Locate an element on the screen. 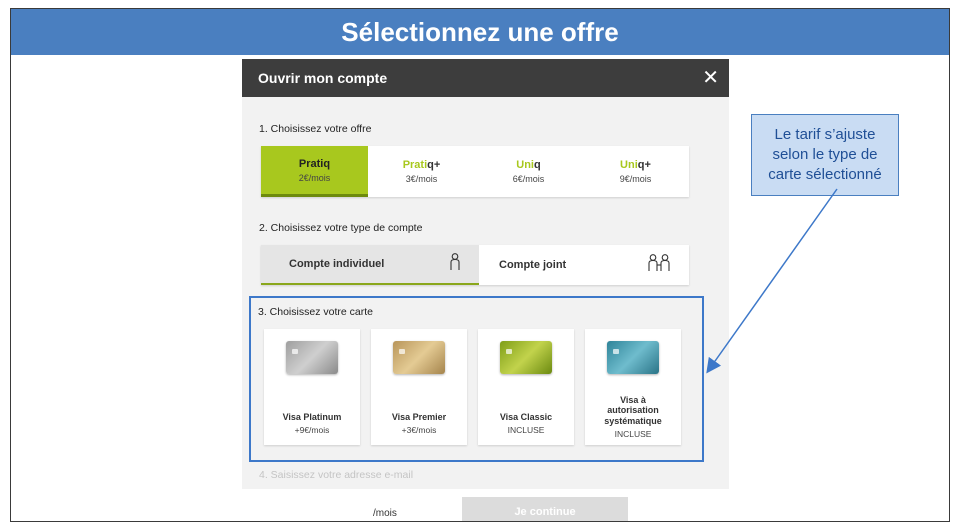  step4-label: 4. Saisissez votre adresse e-mail is located at coordinates (336, 475).